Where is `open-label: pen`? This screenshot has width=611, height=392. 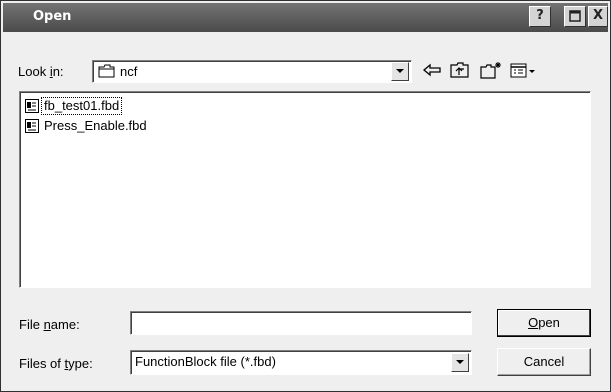
open-label: pen is located at coordinates (549, 322).